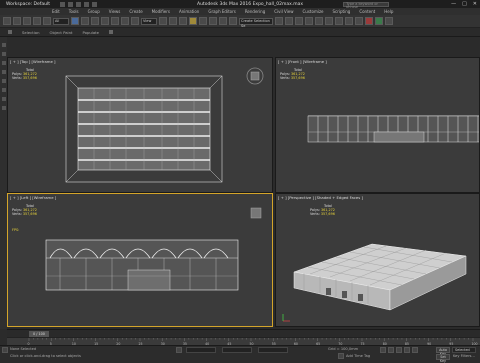 This screenshot has height=363, width=480. I want to click on maxscript-listener-button, so click(5, 350).